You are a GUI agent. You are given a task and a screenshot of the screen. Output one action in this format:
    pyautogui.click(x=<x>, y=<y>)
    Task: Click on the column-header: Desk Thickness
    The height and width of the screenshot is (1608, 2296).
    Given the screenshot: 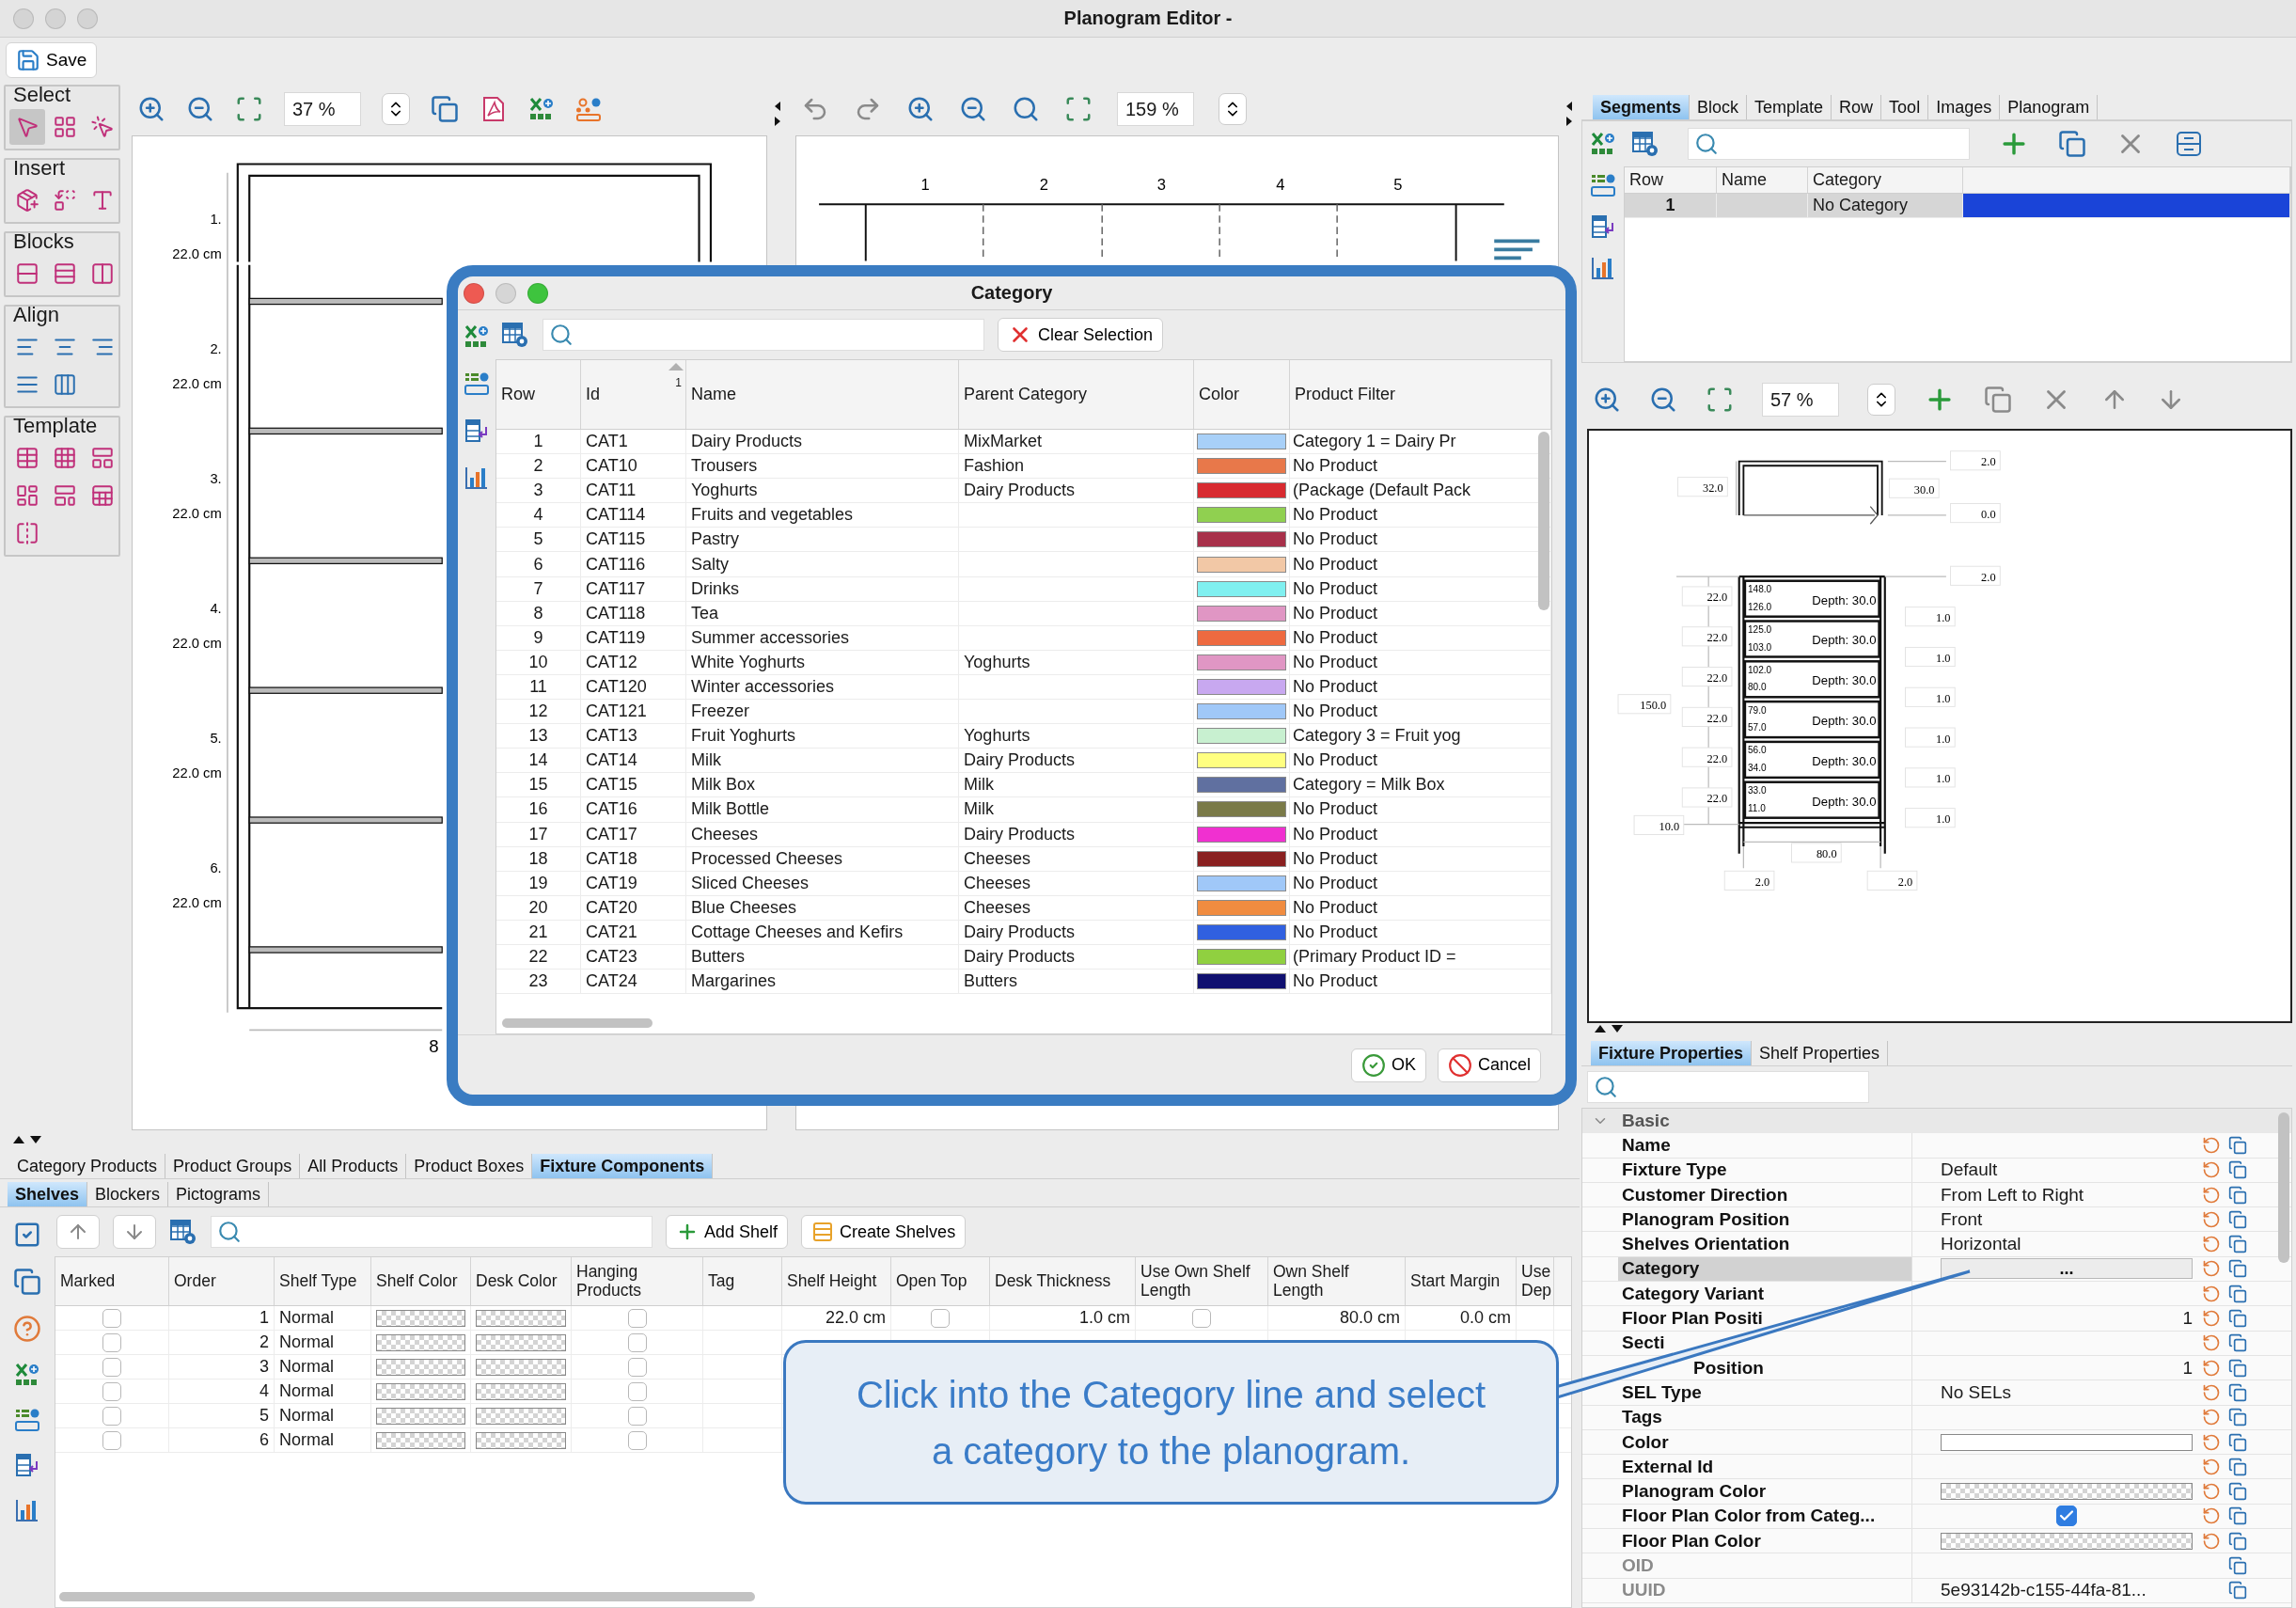 What is the action you would take?
    pyautogui.click(x=1063, y=1281)
    